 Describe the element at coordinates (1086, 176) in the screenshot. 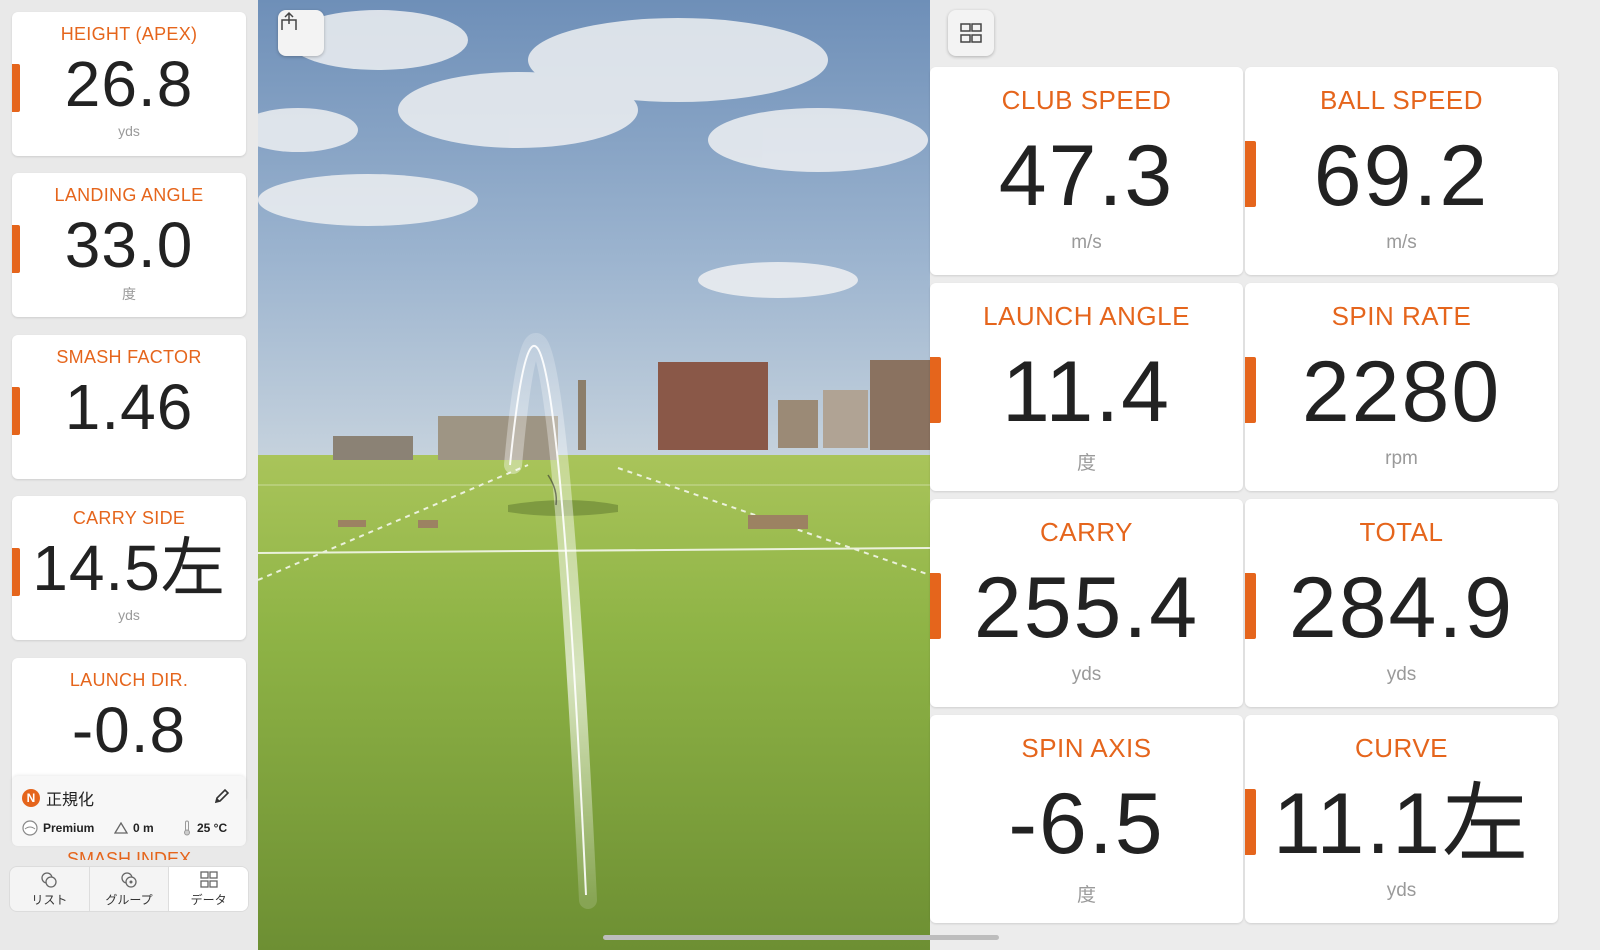

I see `metric-value: 47.3` at that location.